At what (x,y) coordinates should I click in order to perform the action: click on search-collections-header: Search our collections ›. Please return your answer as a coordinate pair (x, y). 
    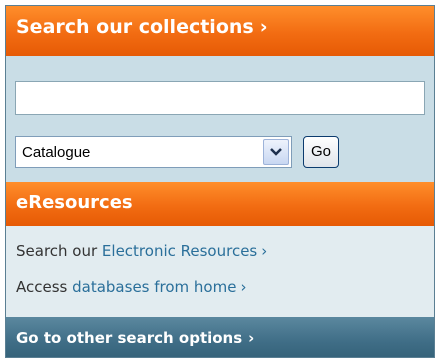
    Looking at the image, I should click on (220, 31).